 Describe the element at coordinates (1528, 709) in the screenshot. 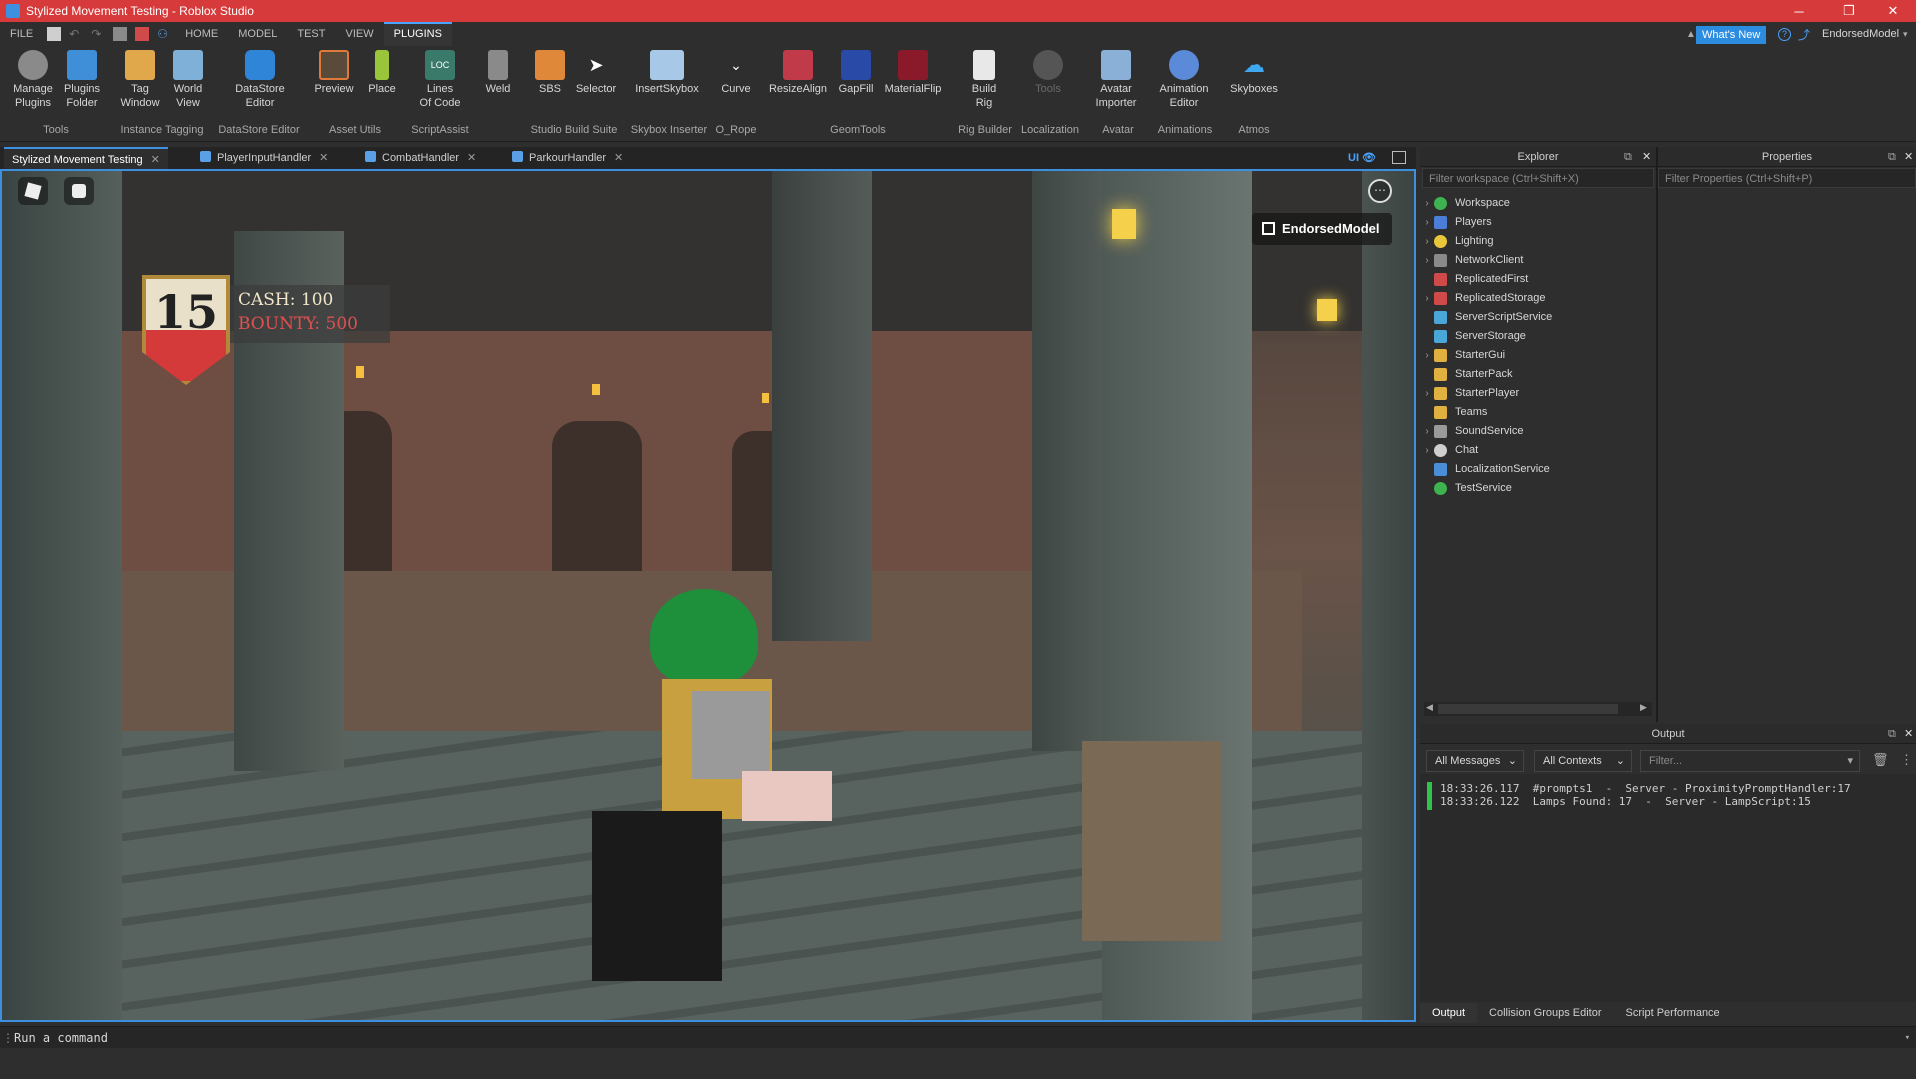

I see `scroll-thumb` at that location.